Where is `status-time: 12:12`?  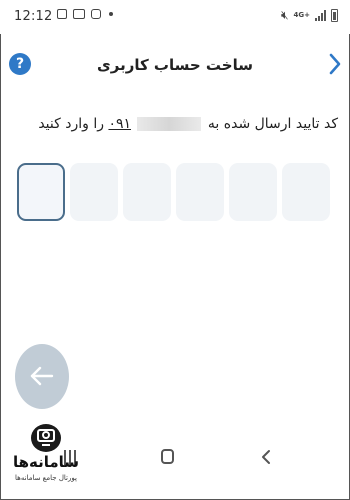
status-time: 12:12 is located at coordinates (33, 16).